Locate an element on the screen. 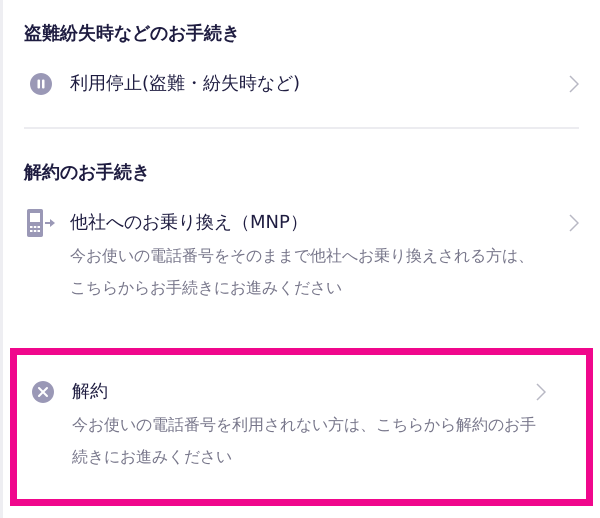 The width and height of the screenshot is (600, 518). section-heading: 盗難紛失時などのお手続き is located at coordinates (132, 34).